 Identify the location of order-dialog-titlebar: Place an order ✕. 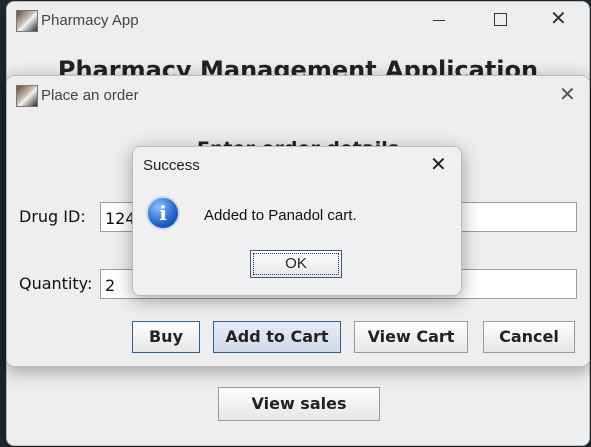
(298, 94).